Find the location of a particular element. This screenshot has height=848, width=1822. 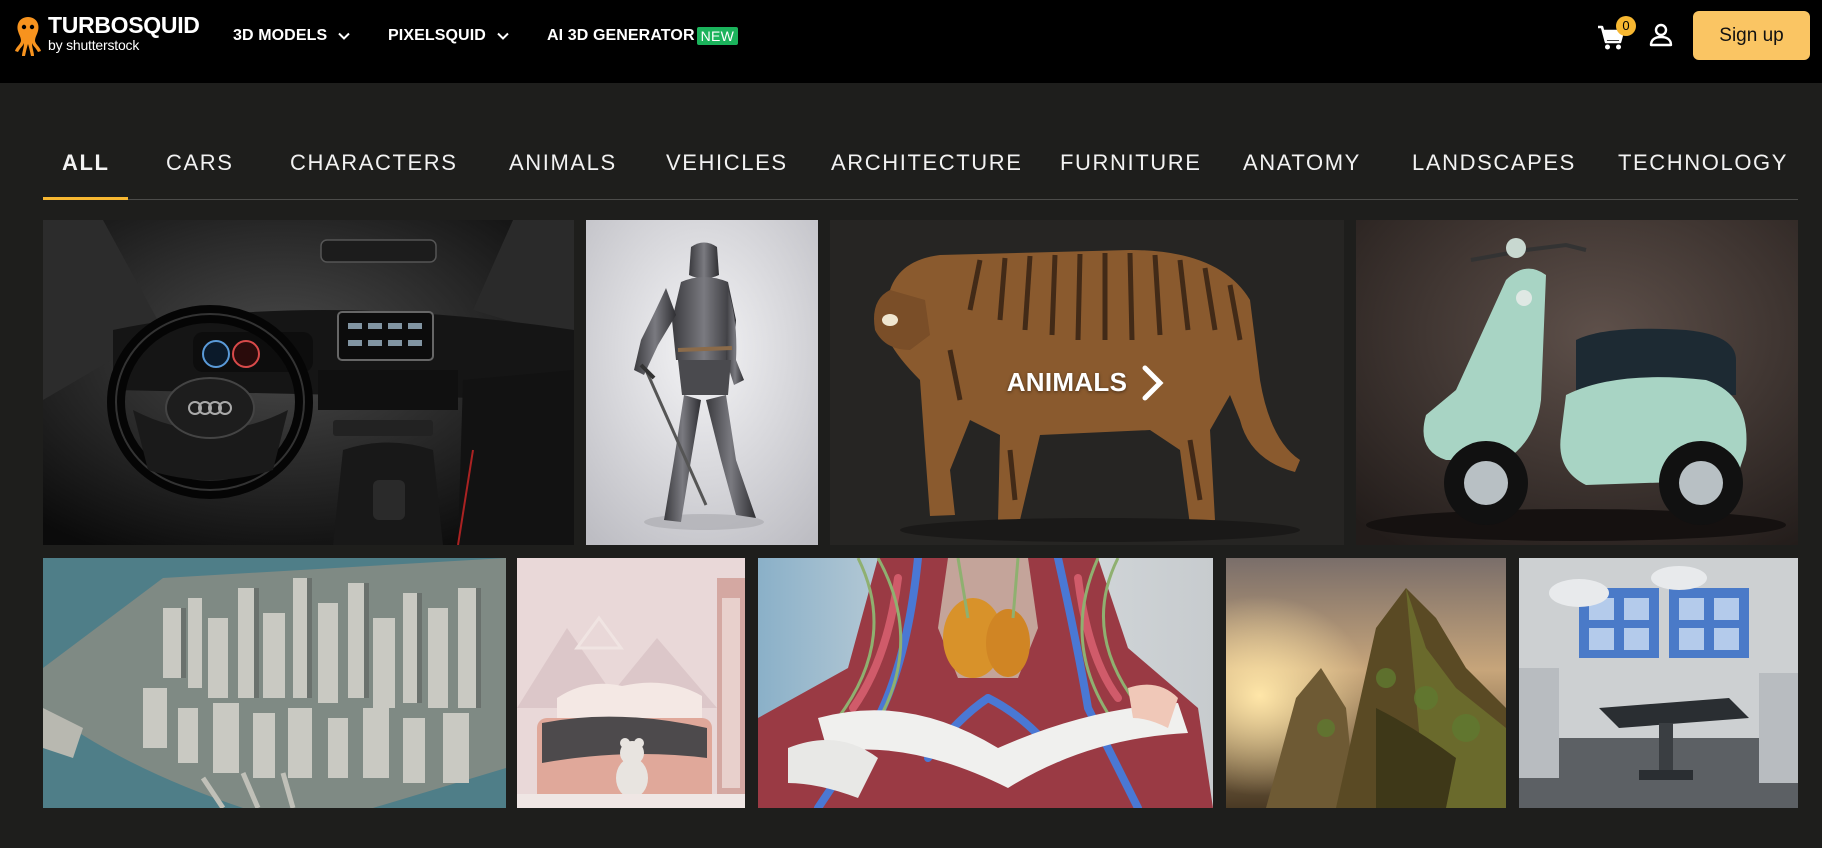

active-tab-indicator is located at coordinates (85, 198).